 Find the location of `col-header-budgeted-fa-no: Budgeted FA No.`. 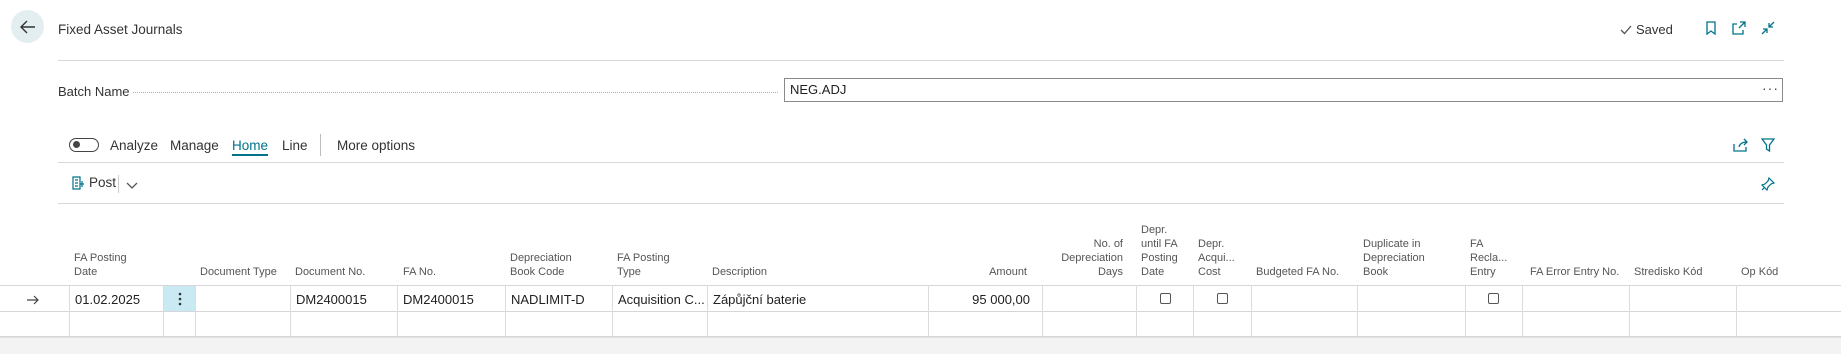

col-header-budgeted-fa-no: Budgeted FA No. is located at coordinates (1297, 272).